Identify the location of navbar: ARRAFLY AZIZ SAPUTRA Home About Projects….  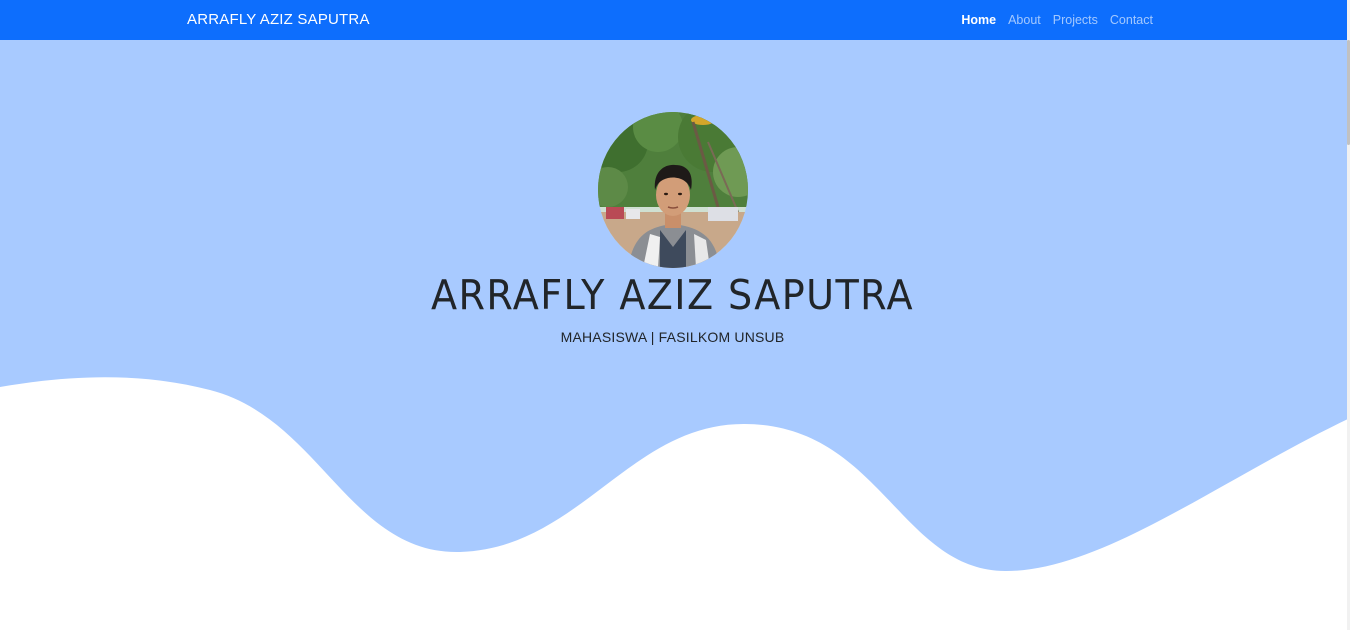
(675, 20).